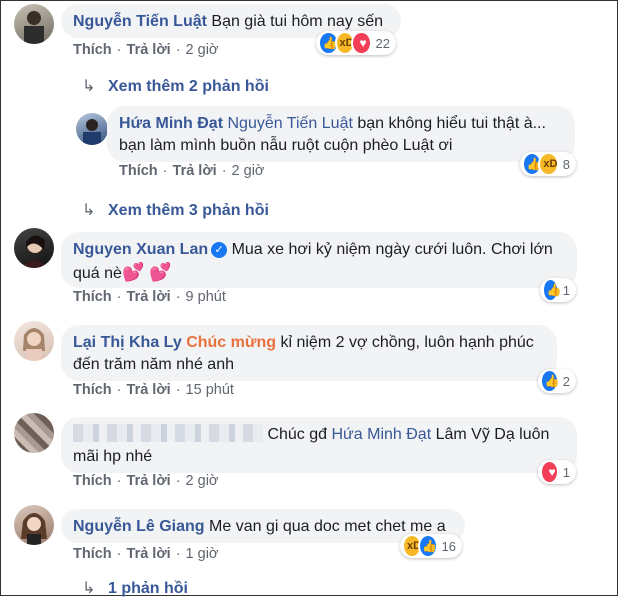  What do you see at coordinates (113, 456) in the screenshot?
I see `comment-text-line2: mãi hp nhé` at bounding box center [113, 456].